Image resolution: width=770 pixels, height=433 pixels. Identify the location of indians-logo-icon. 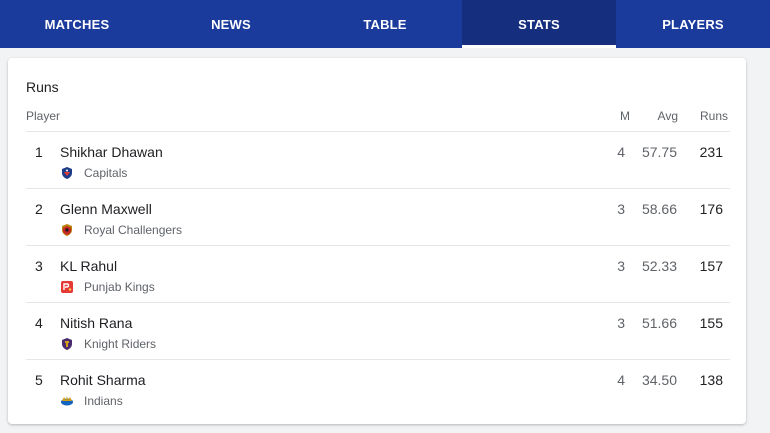
(67, 401).